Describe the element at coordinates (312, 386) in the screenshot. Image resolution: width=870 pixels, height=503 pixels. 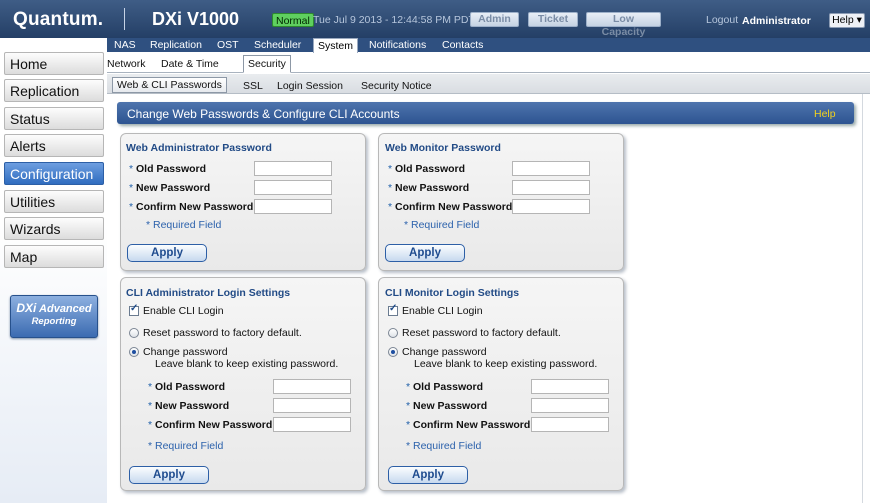
I see `cli-admin-old-password-input` at that location.